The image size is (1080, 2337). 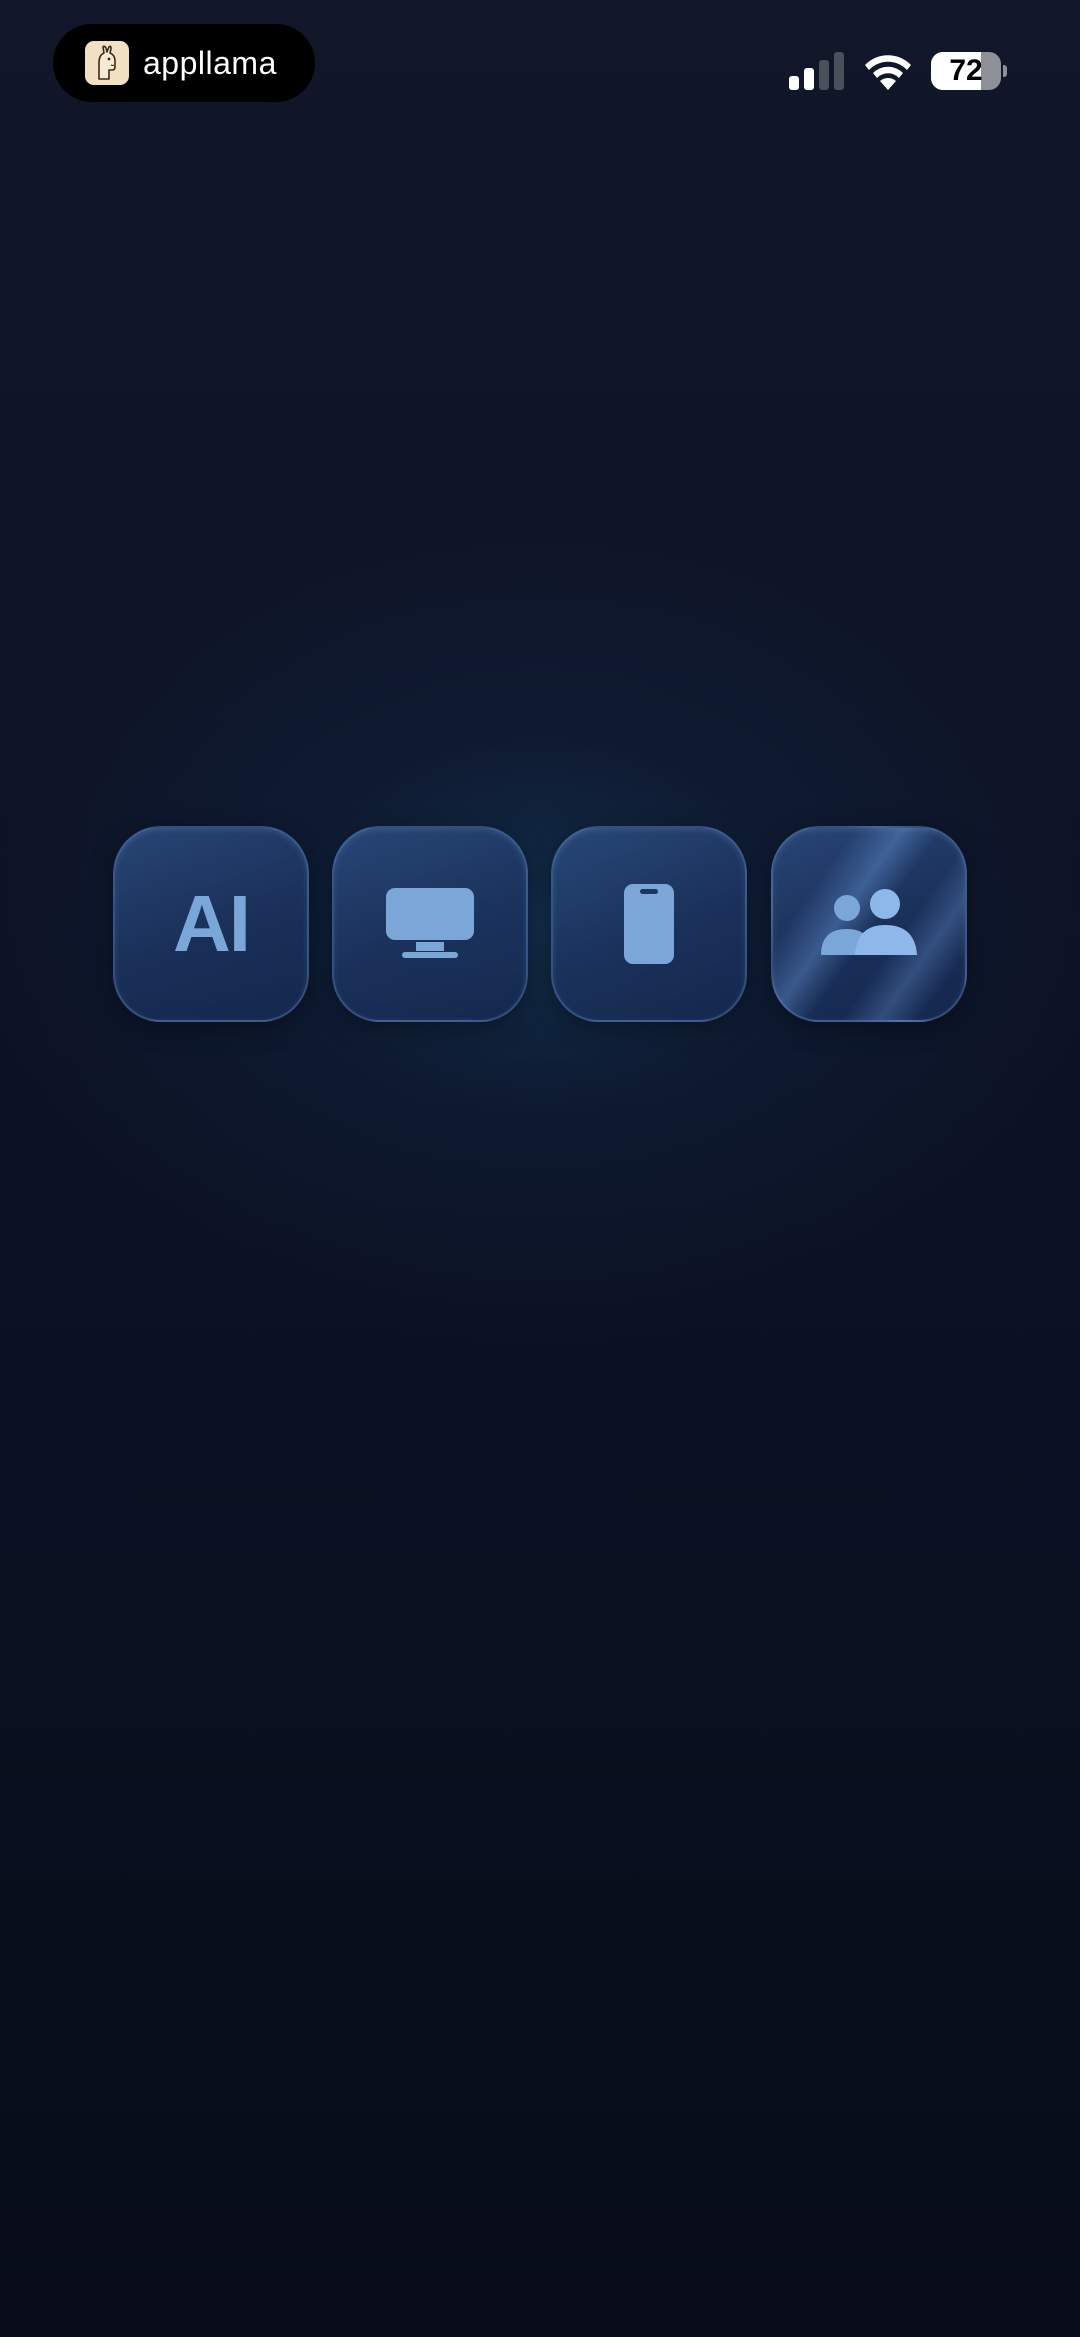 I want to click on people-tile, so click(x=869, y=924).